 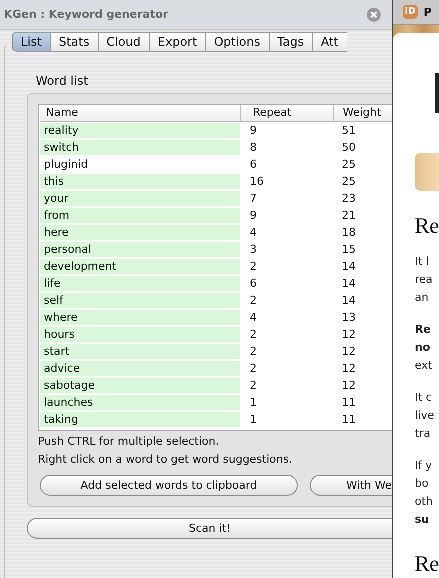 I want to click on tab: Tags, so click(x=292, y=42).